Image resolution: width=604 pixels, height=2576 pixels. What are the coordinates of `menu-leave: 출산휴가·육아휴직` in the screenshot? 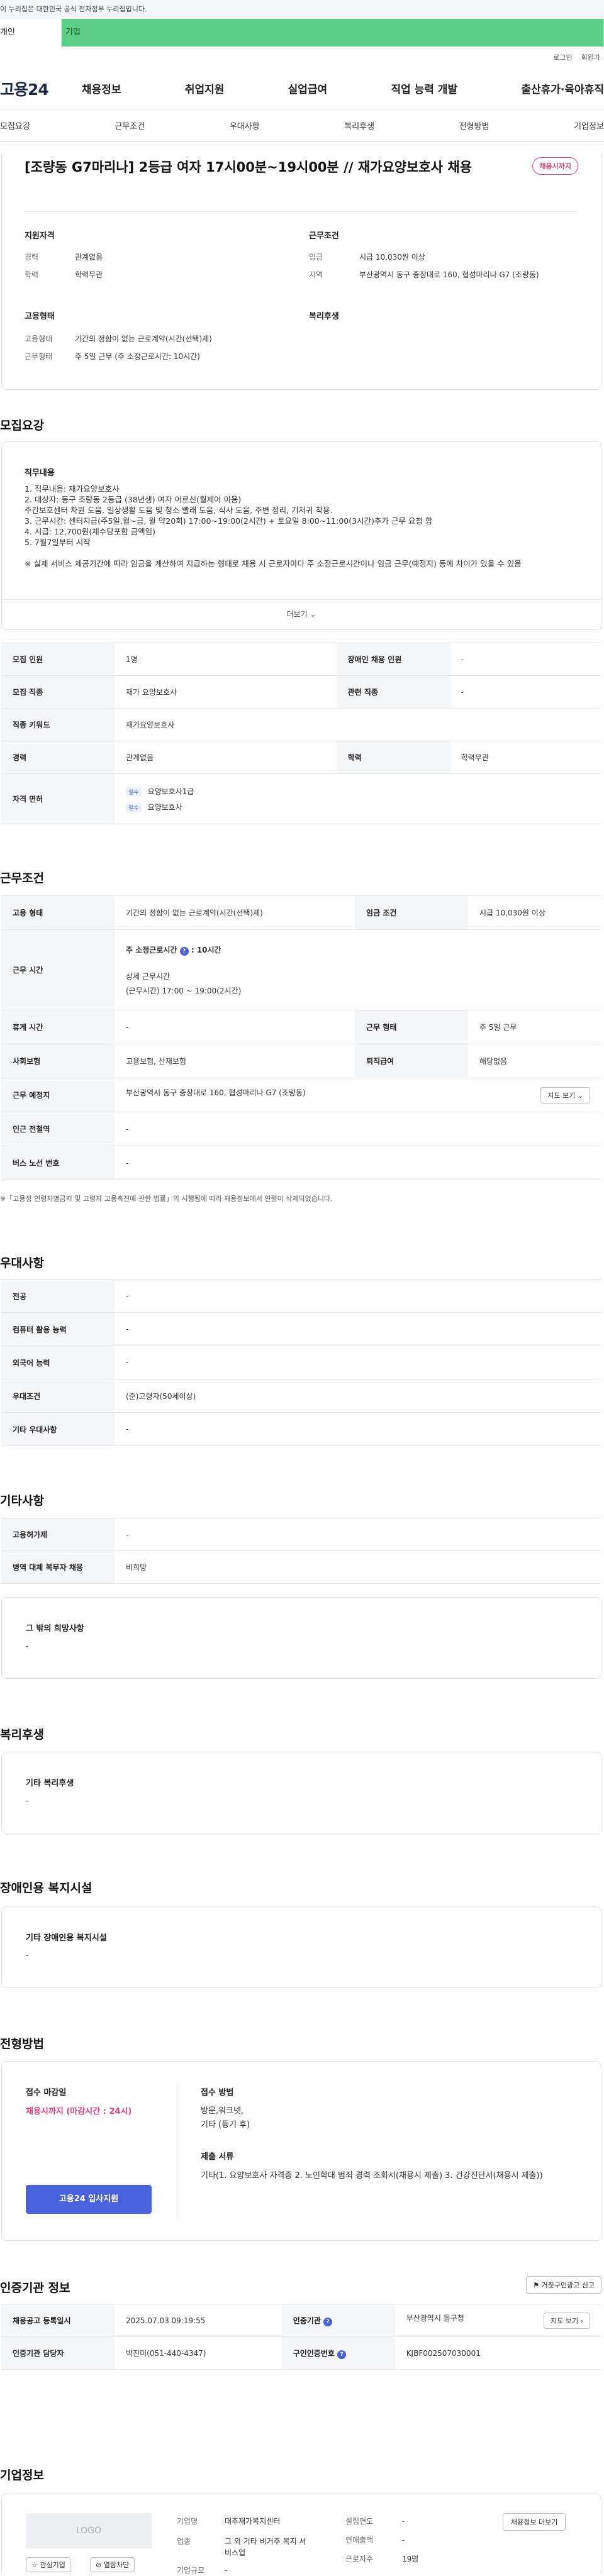 It's located at (562, 88).